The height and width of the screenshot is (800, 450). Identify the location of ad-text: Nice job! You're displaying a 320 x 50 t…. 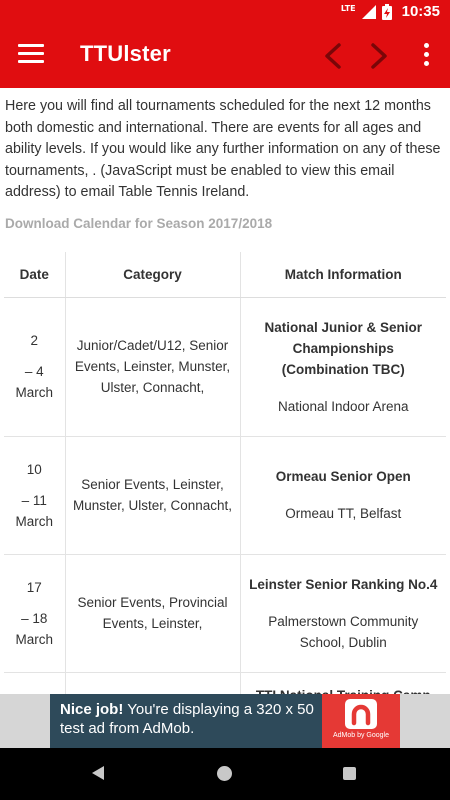
(191, 719).